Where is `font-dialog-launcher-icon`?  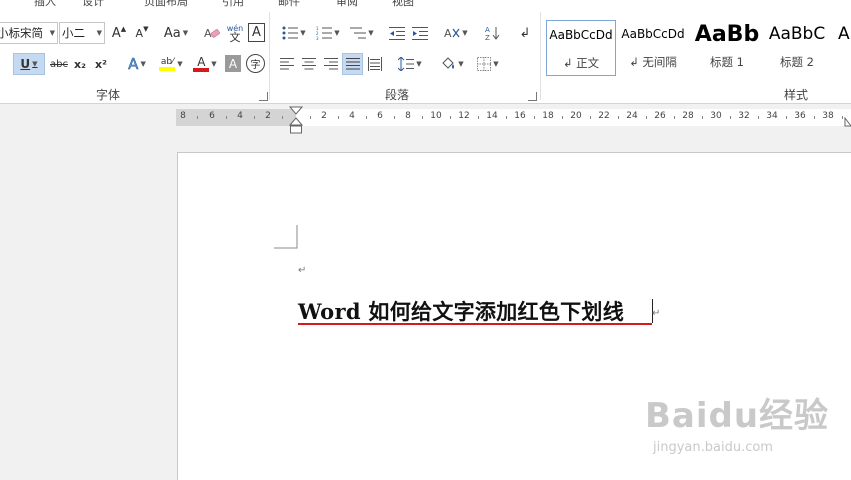
font-dialog-launcher-icon is located at coordinates (263, 96).